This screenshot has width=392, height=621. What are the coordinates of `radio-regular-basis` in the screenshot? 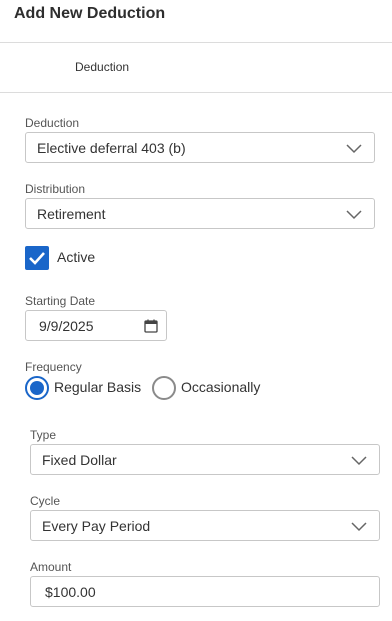 It's located at (37, 388).